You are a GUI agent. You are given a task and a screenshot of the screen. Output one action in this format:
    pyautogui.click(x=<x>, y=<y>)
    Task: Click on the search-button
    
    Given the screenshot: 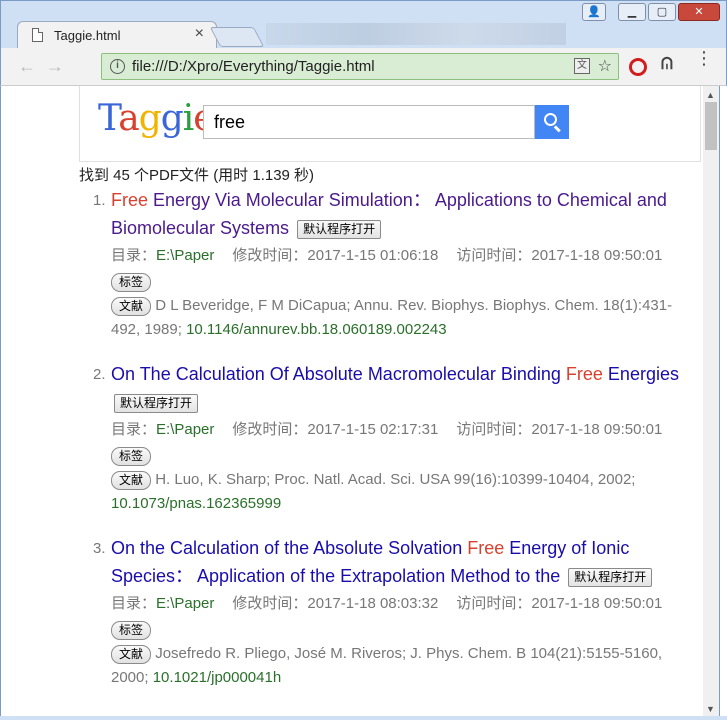 What is the action you would take?
    pyautogui.click(x=552, y=122)
    